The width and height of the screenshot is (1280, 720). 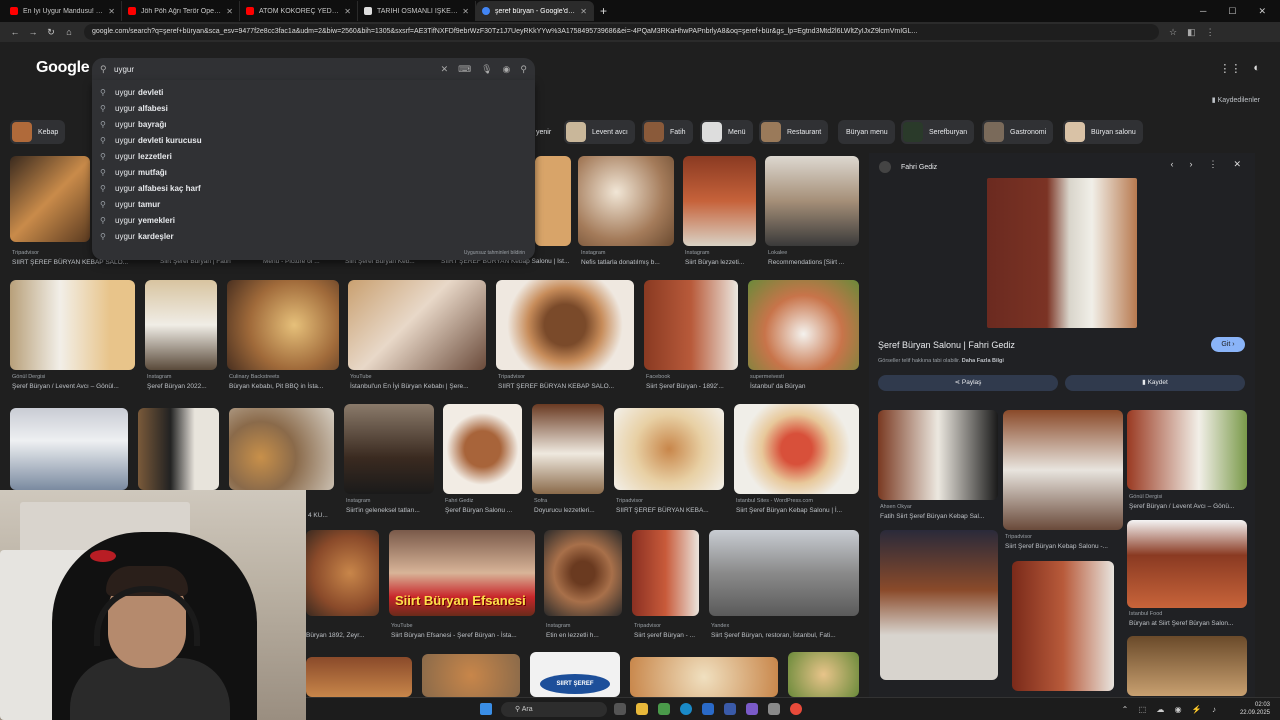 I want to click on edge-icon, so click(x=686, y=709).